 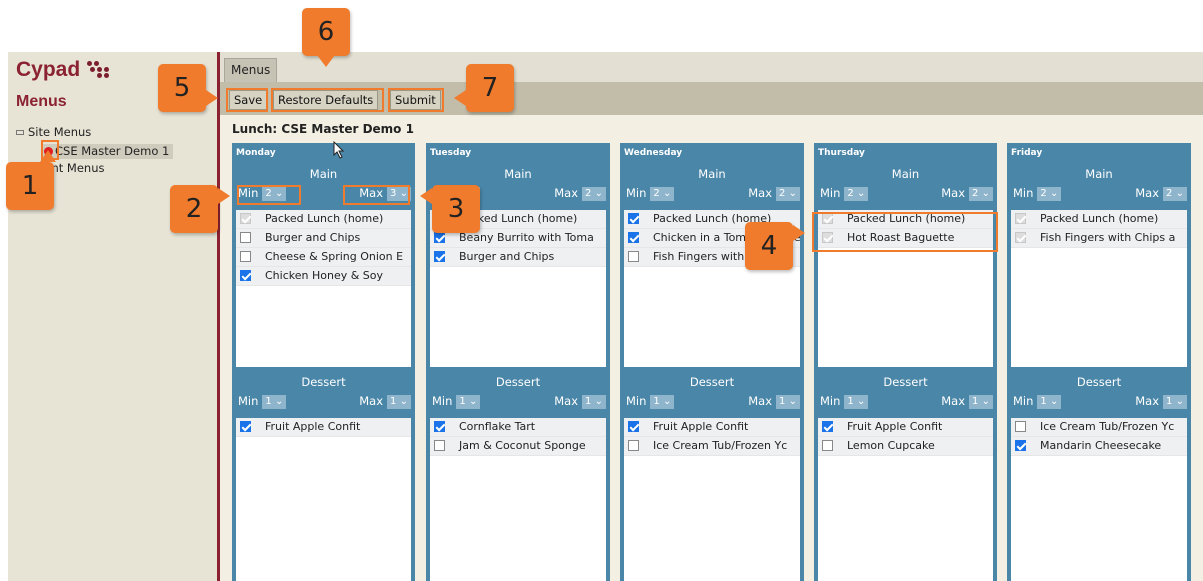 What do you see at coordinates (323, 129) in the screenshot?
I see `page-title: Lunch: CSE Master Demo 1` at bounding box center [323, 129].